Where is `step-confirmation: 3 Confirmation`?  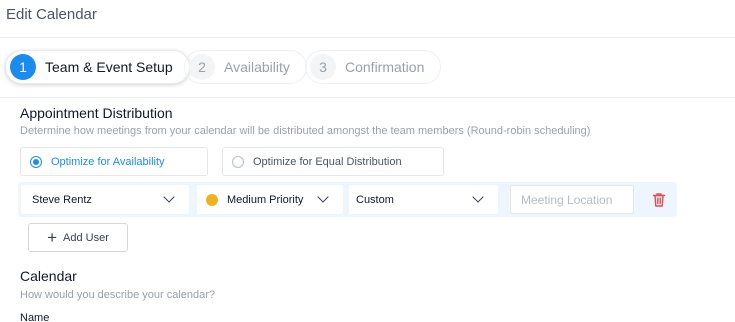 step-confirmation: 3 Confirmation is located at coordinates (373, 67).